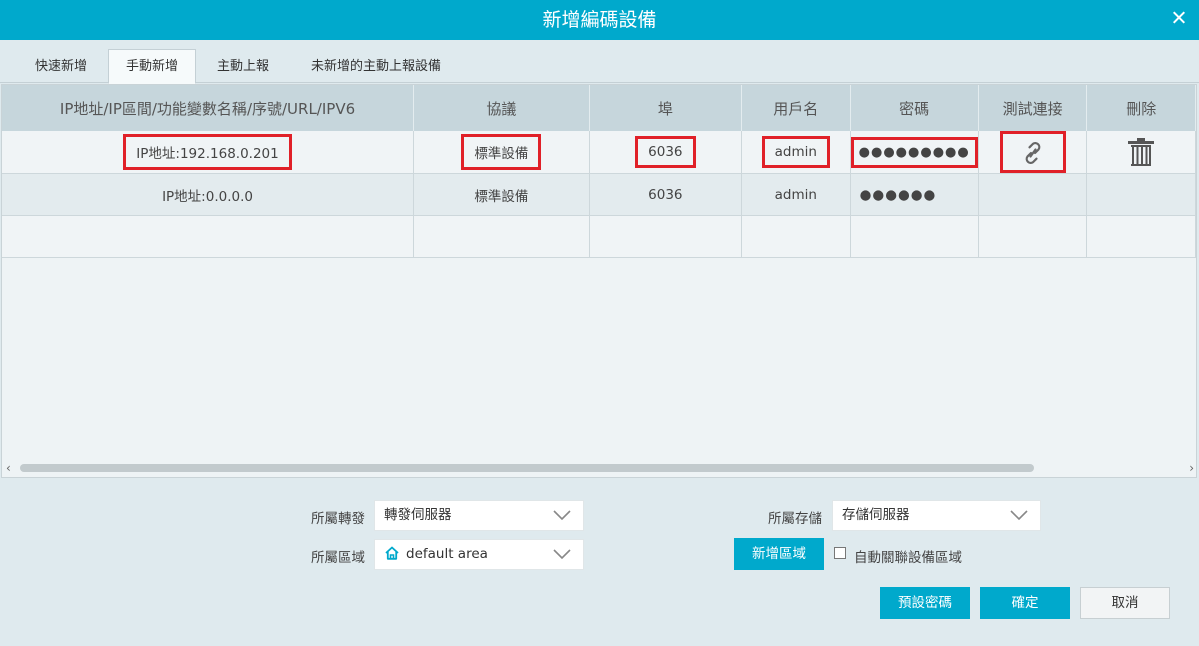 The width and height of the screenshot is (1199, 646). What do you see at coordinates (1141, 108) in the screenshot?
I see `column-header-delete: 刪除` at bounding box center [1141, 108].